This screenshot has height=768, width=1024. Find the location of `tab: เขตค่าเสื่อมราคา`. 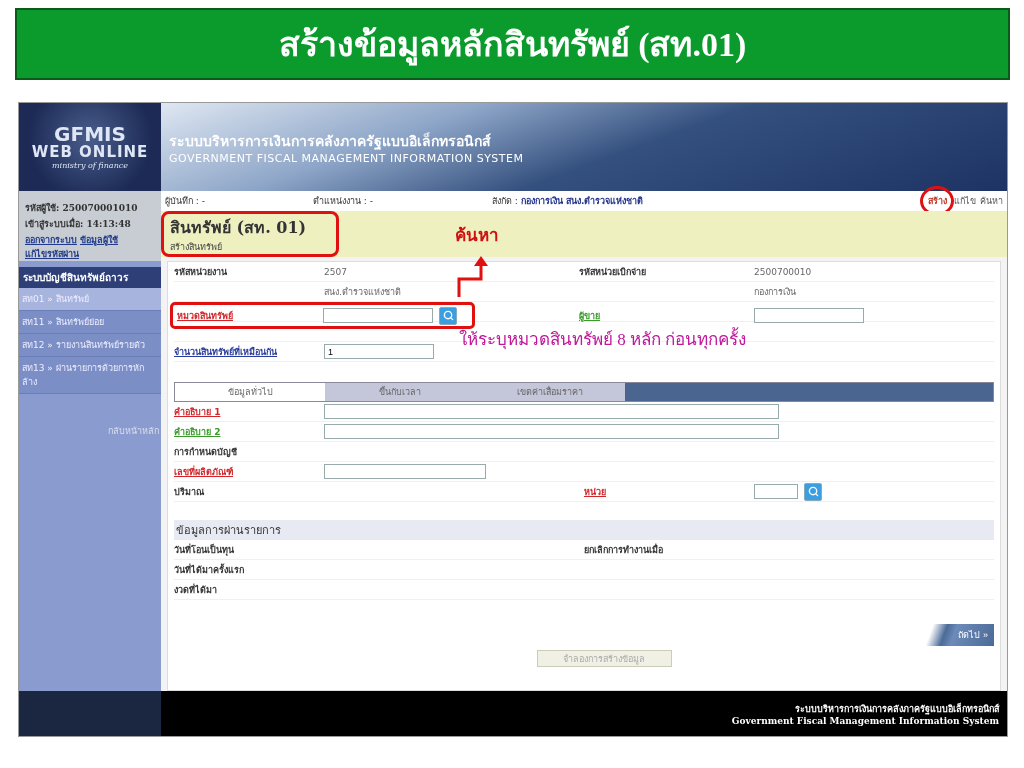

tab: เขตค่าเสื่อมราคา is located at coordinates (550, 392).